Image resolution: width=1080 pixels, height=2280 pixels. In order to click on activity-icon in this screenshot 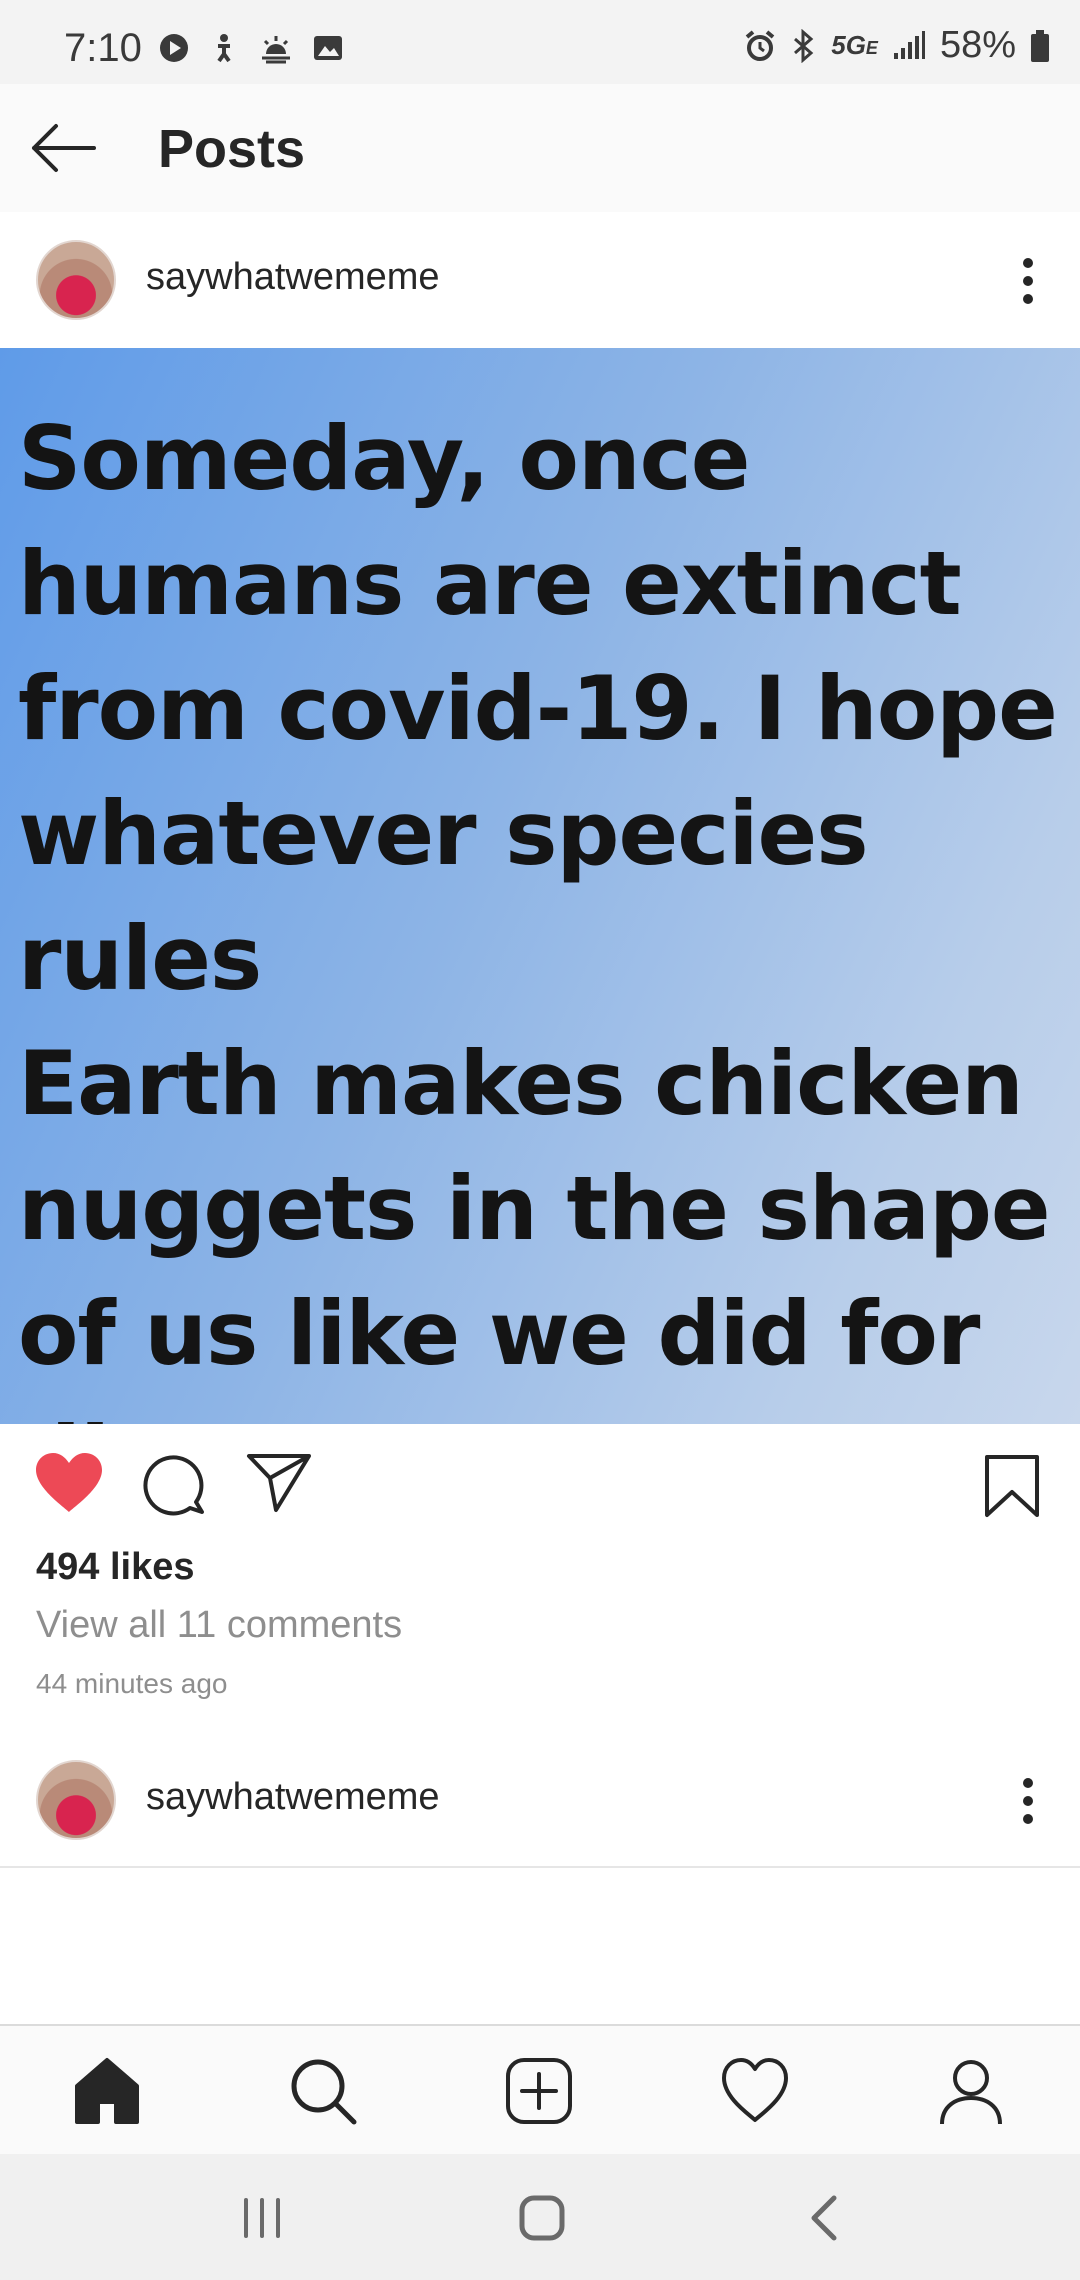, I will do `click(755, 2091)`.